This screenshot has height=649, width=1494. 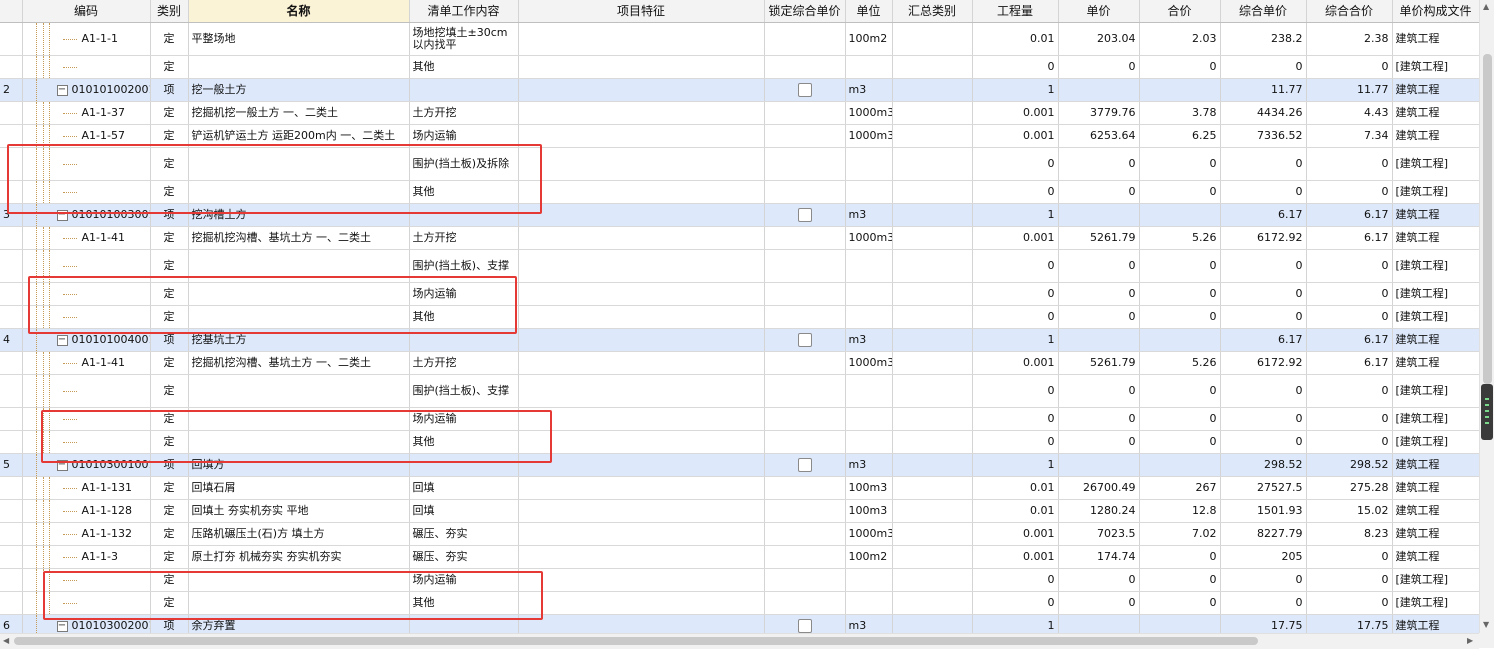 I want to click on name-cell: 挖一般土方, so click(x=299, y=90).